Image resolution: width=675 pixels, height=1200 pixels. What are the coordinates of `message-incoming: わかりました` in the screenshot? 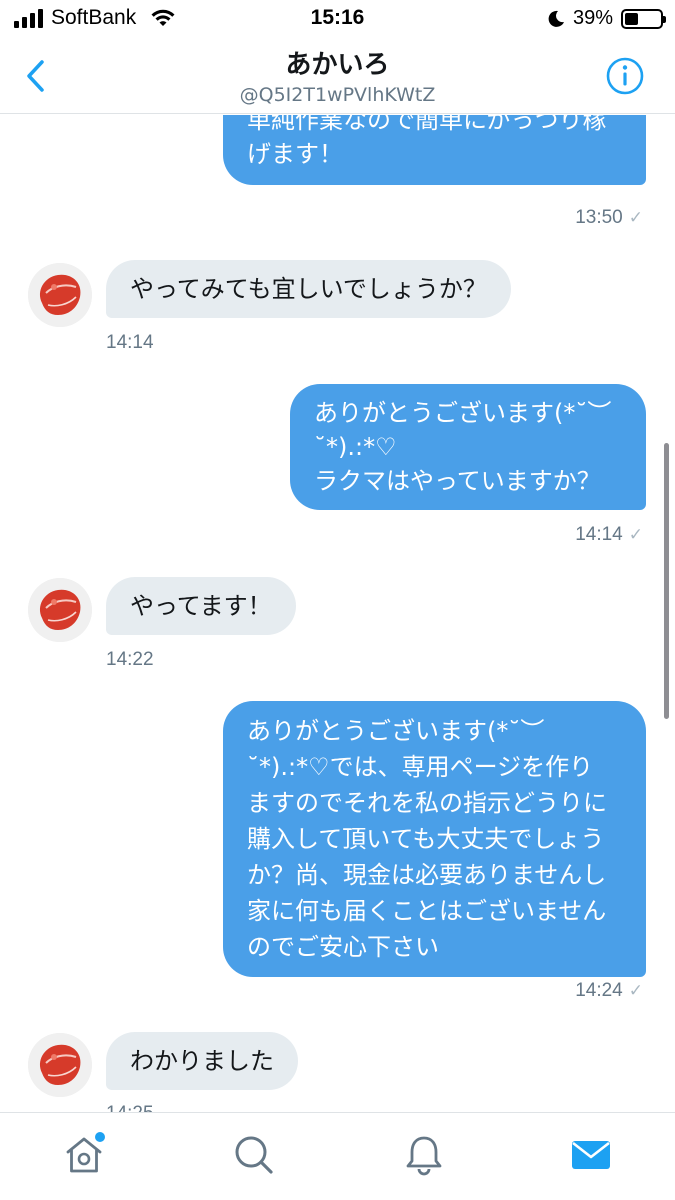 It's located at (202, 1061).